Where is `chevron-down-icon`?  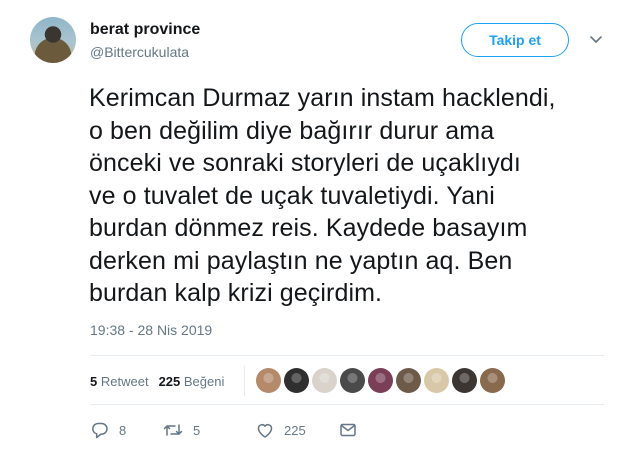 chevron-down-icon is located at coordinates (596, 39).